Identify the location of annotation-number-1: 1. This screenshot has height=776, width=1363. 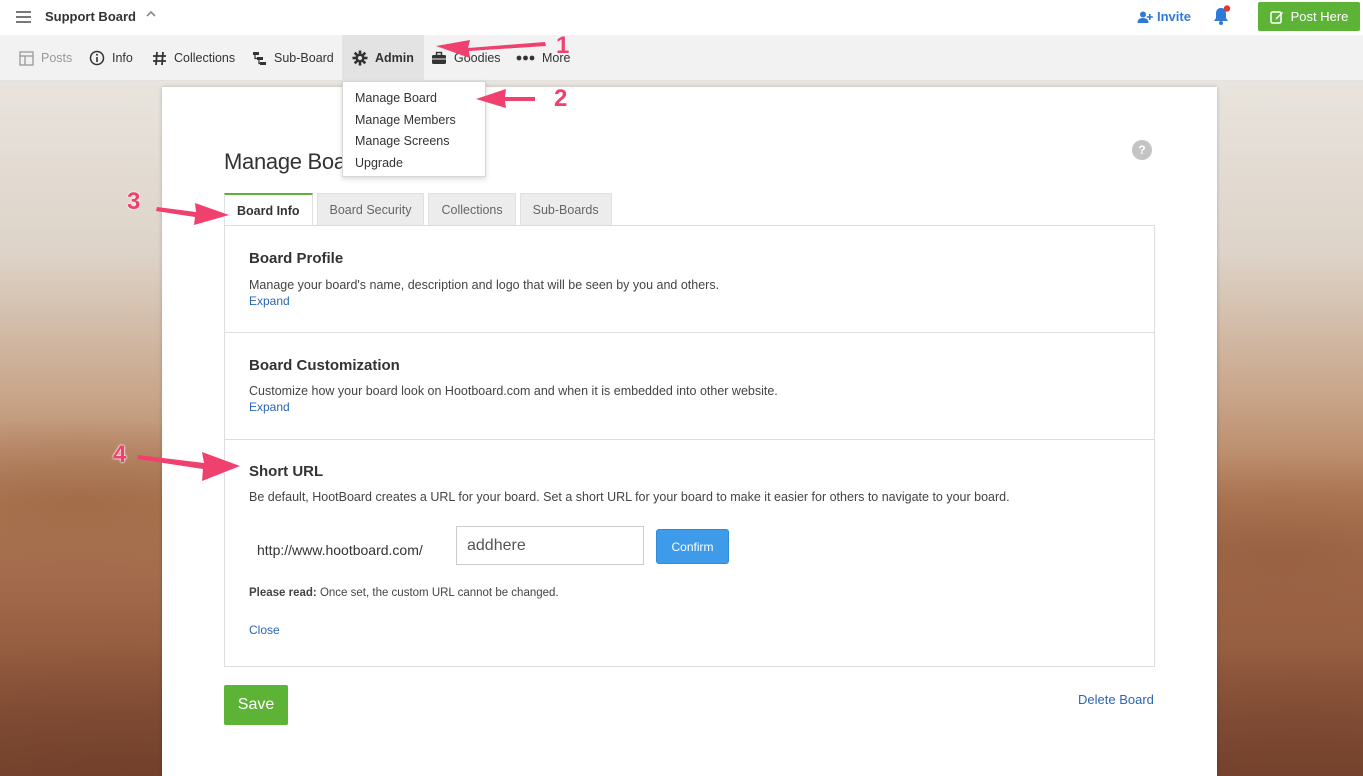
(563, 45).